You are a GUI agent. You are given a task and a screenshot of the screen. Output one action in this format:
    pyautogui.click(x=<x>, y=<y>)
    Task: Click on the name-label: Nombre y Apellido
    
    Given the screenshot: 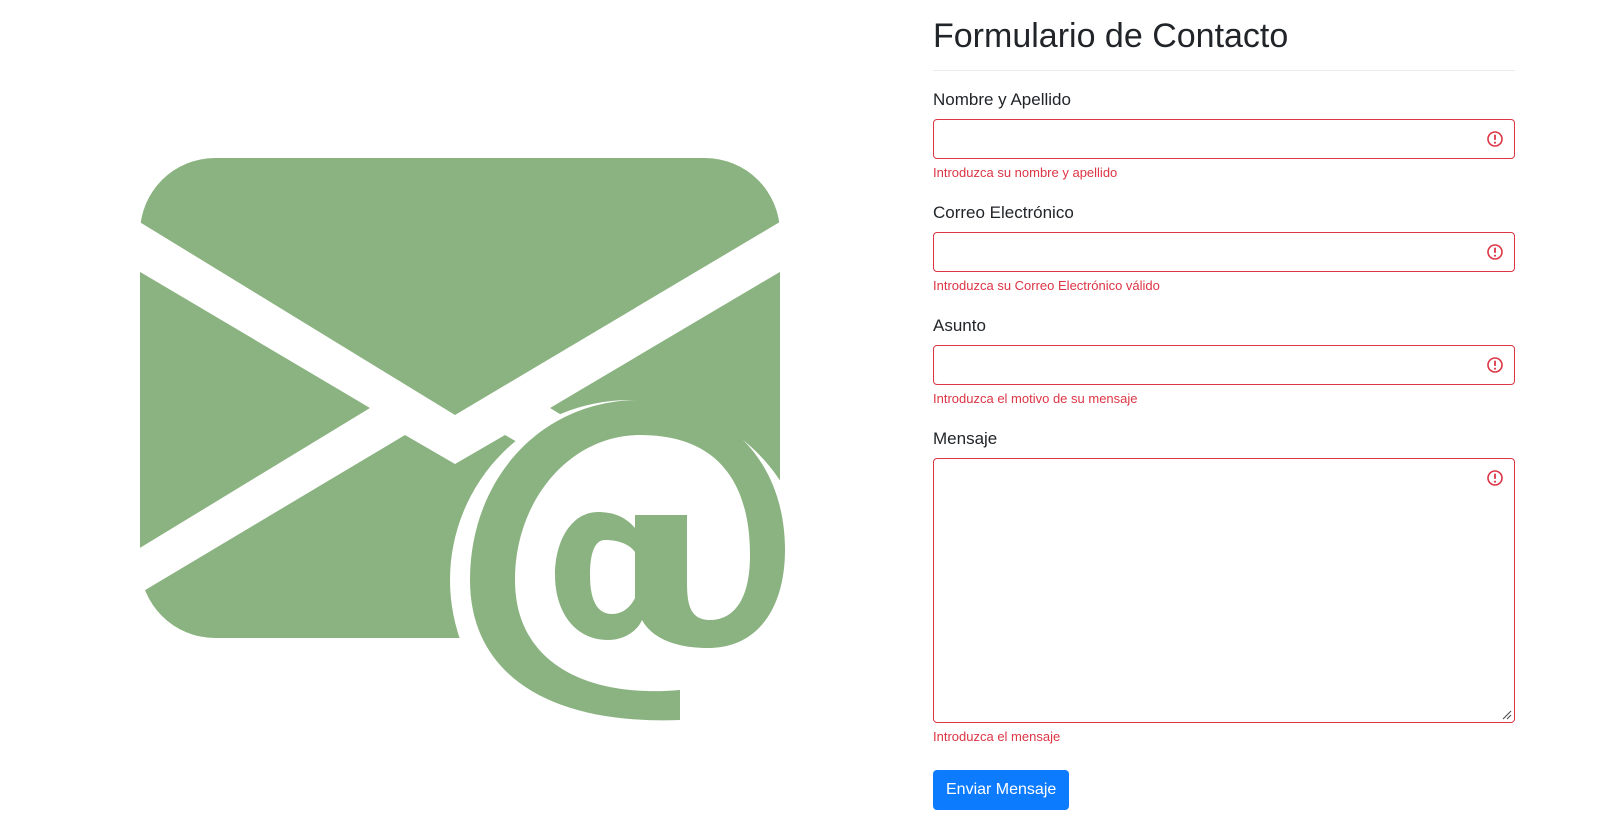 What is the action you would take?
    pyautogui.click(x=1002, y=99)
    